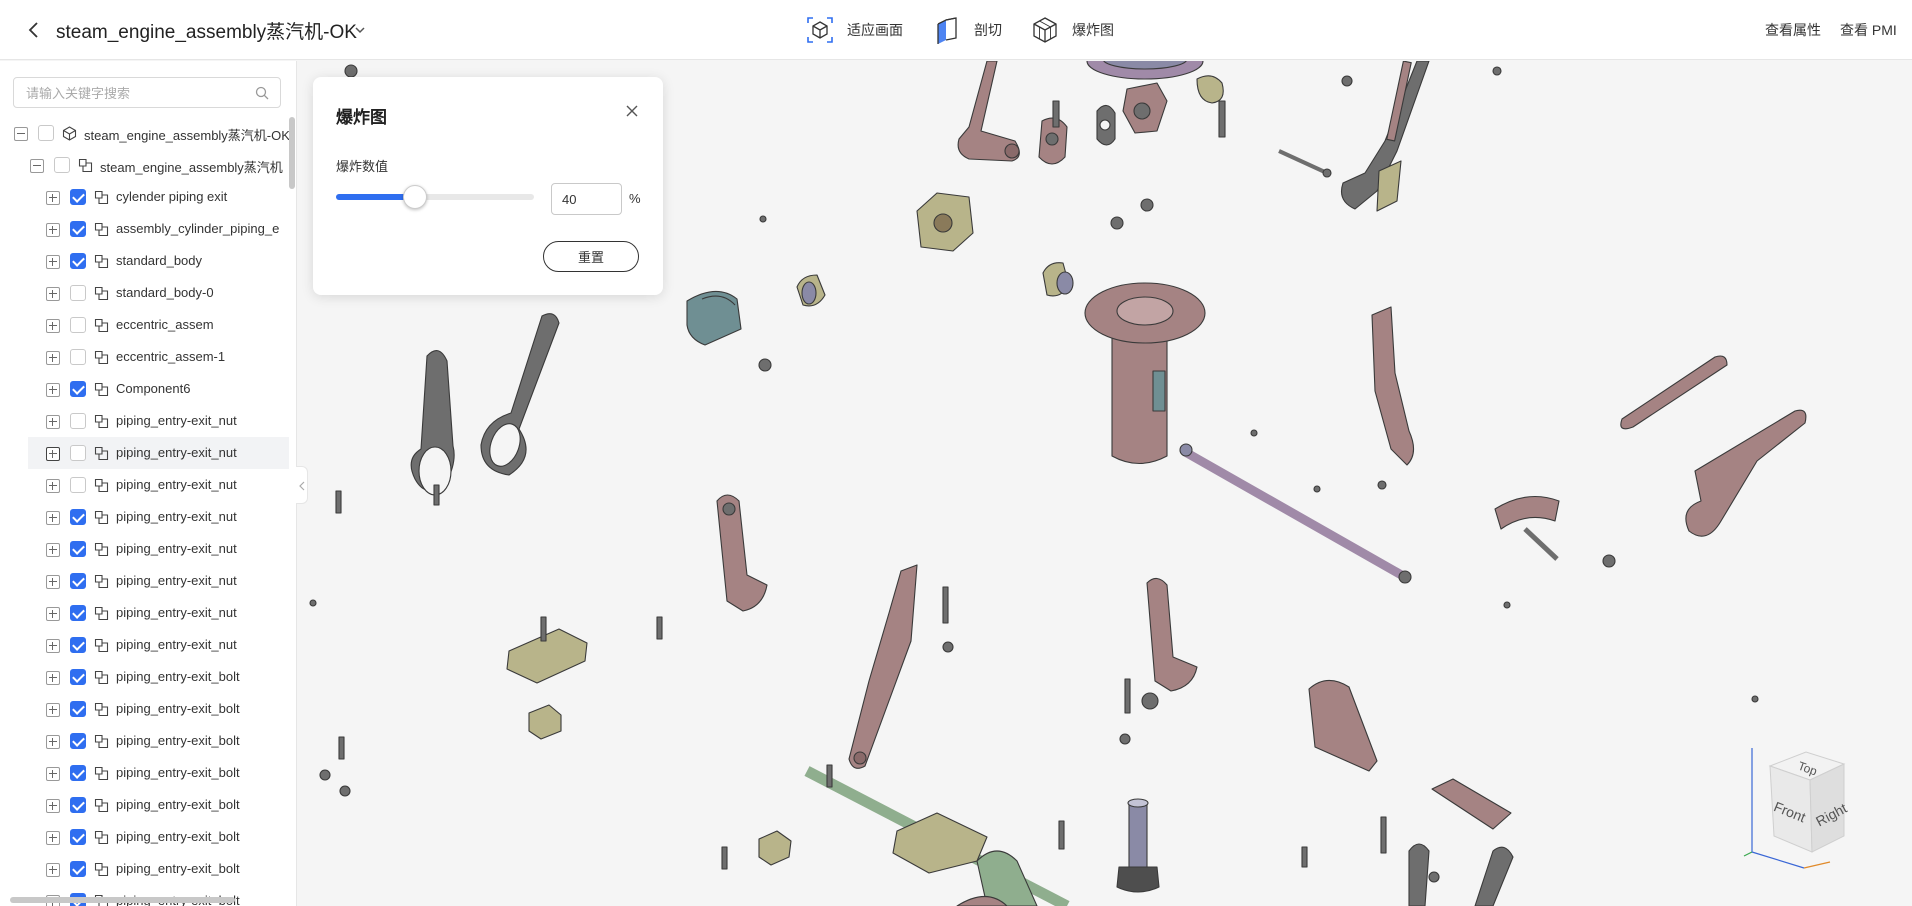 The image size is (1912, 906). I want to click on tree-row: eccentric_assem, so click(144, 325).